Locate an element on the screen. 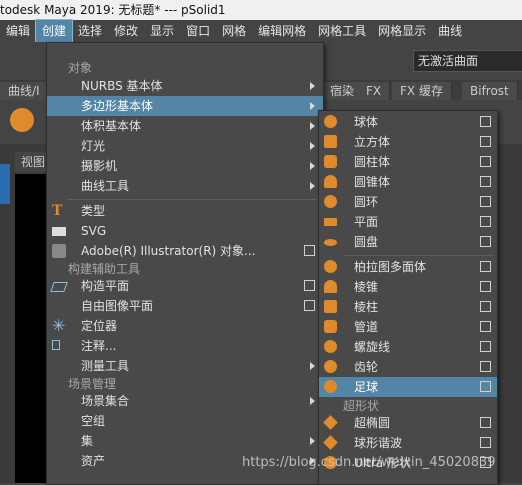  cube-icon is located at coordinates (330, 141).